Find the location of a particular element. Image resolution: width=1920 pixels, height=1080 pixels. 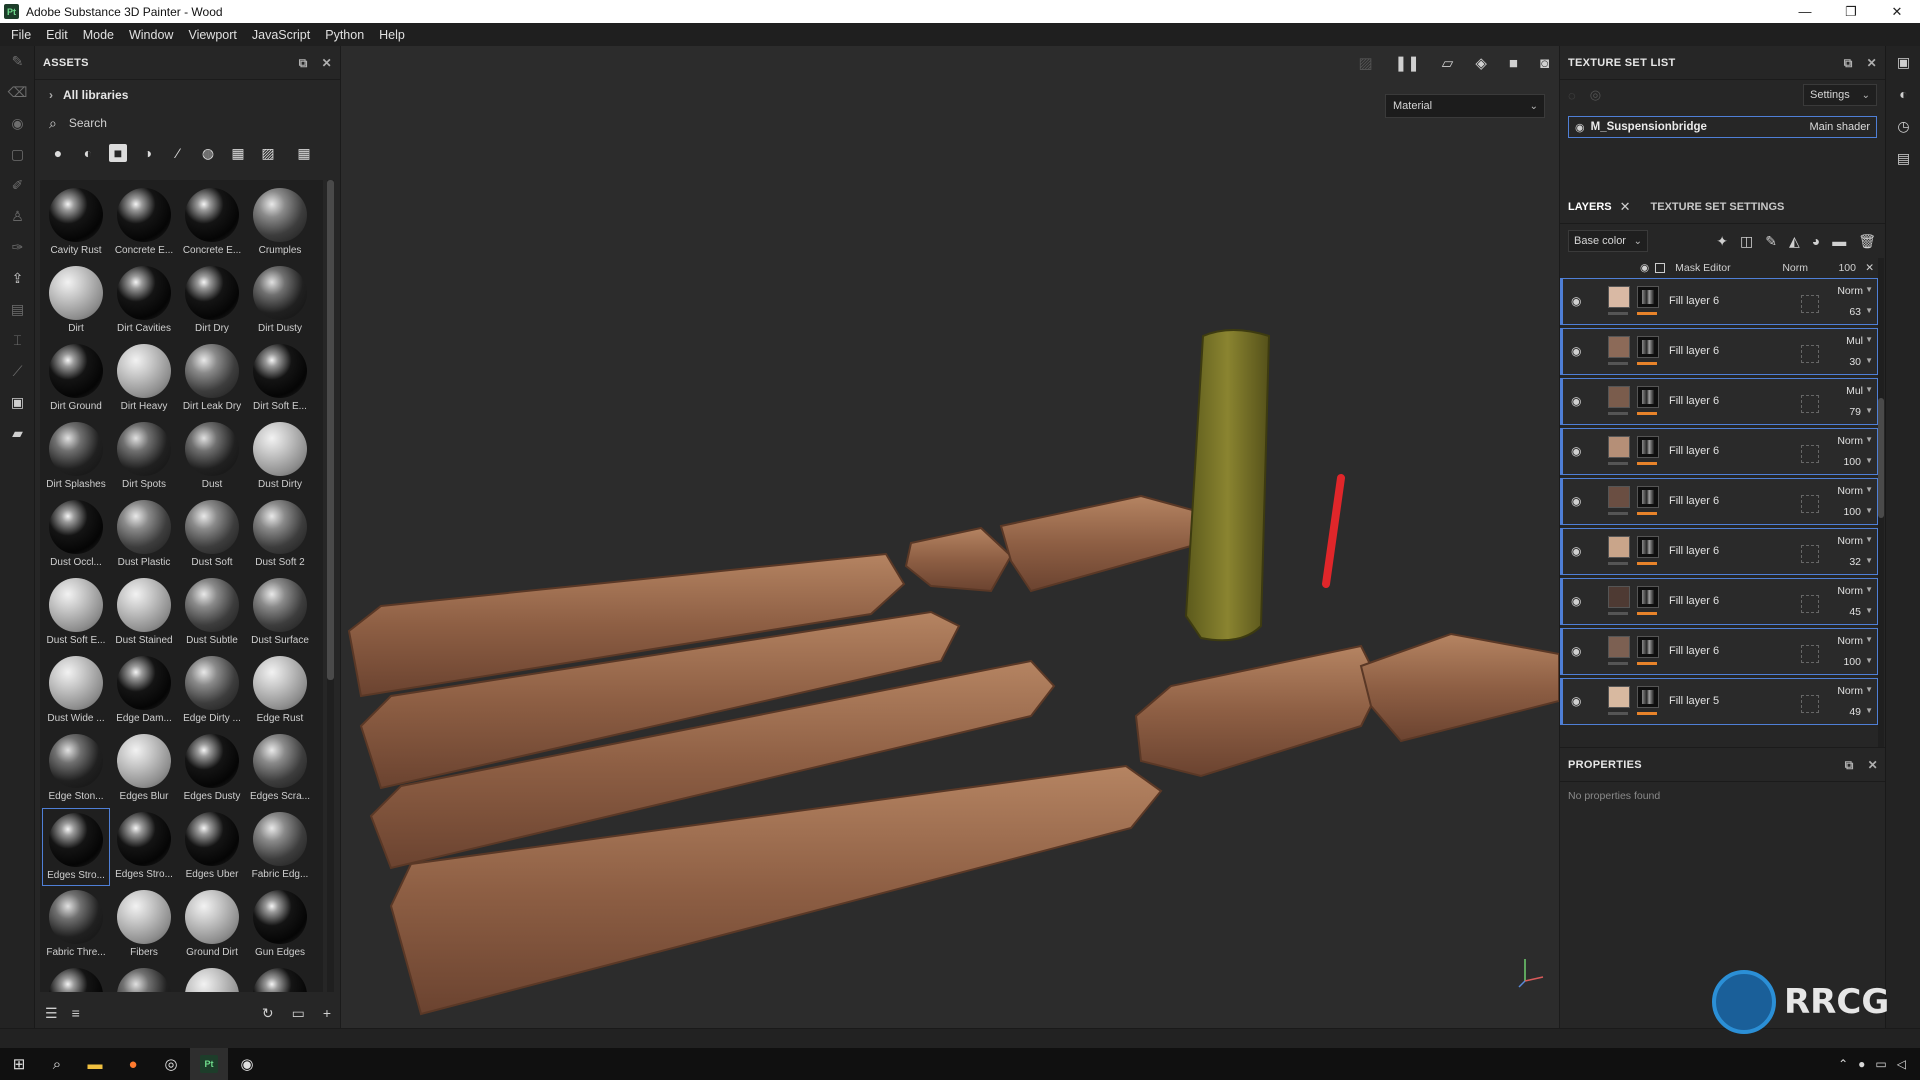

smart-materials-filter-icon: ◐ is located at coordinates (88, 153).